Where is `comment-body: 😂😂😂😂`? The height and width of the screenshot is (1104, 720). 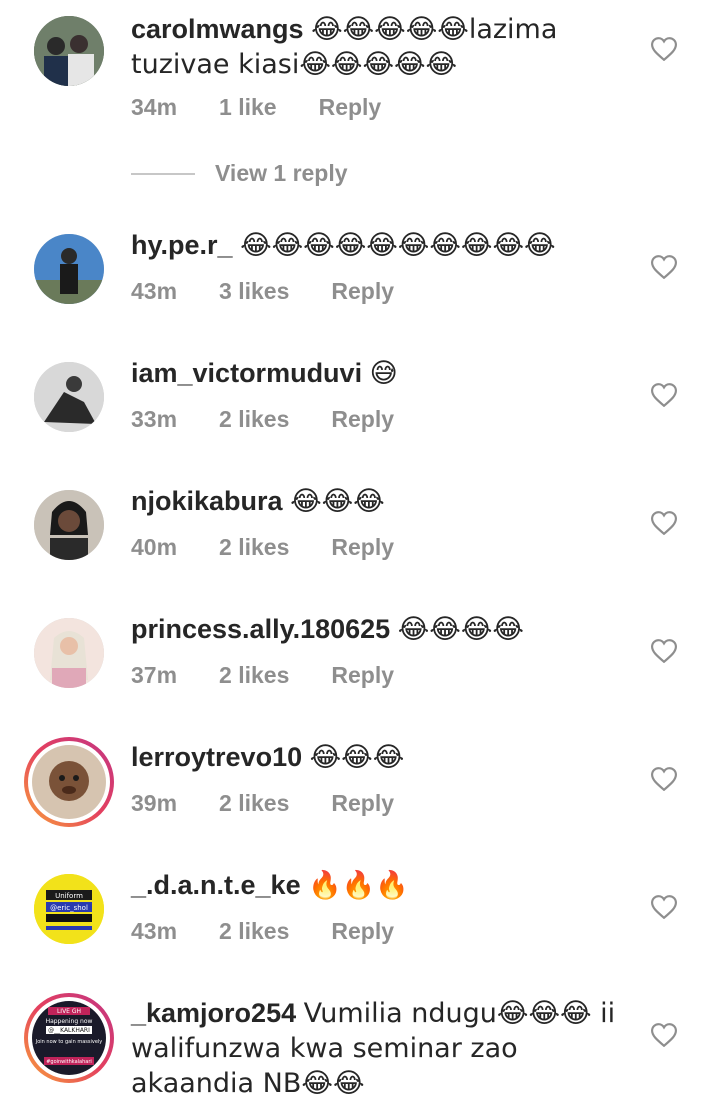
comment-body: 😂😂😂😂 is located at coordinates (460, 629).